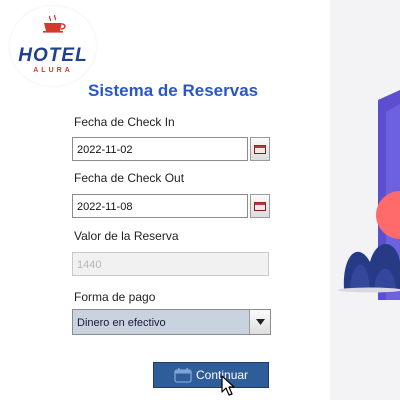 This screenshot has height=400, width=400. I want to click on logo-sub-text: ALURA, so click(53, 70).